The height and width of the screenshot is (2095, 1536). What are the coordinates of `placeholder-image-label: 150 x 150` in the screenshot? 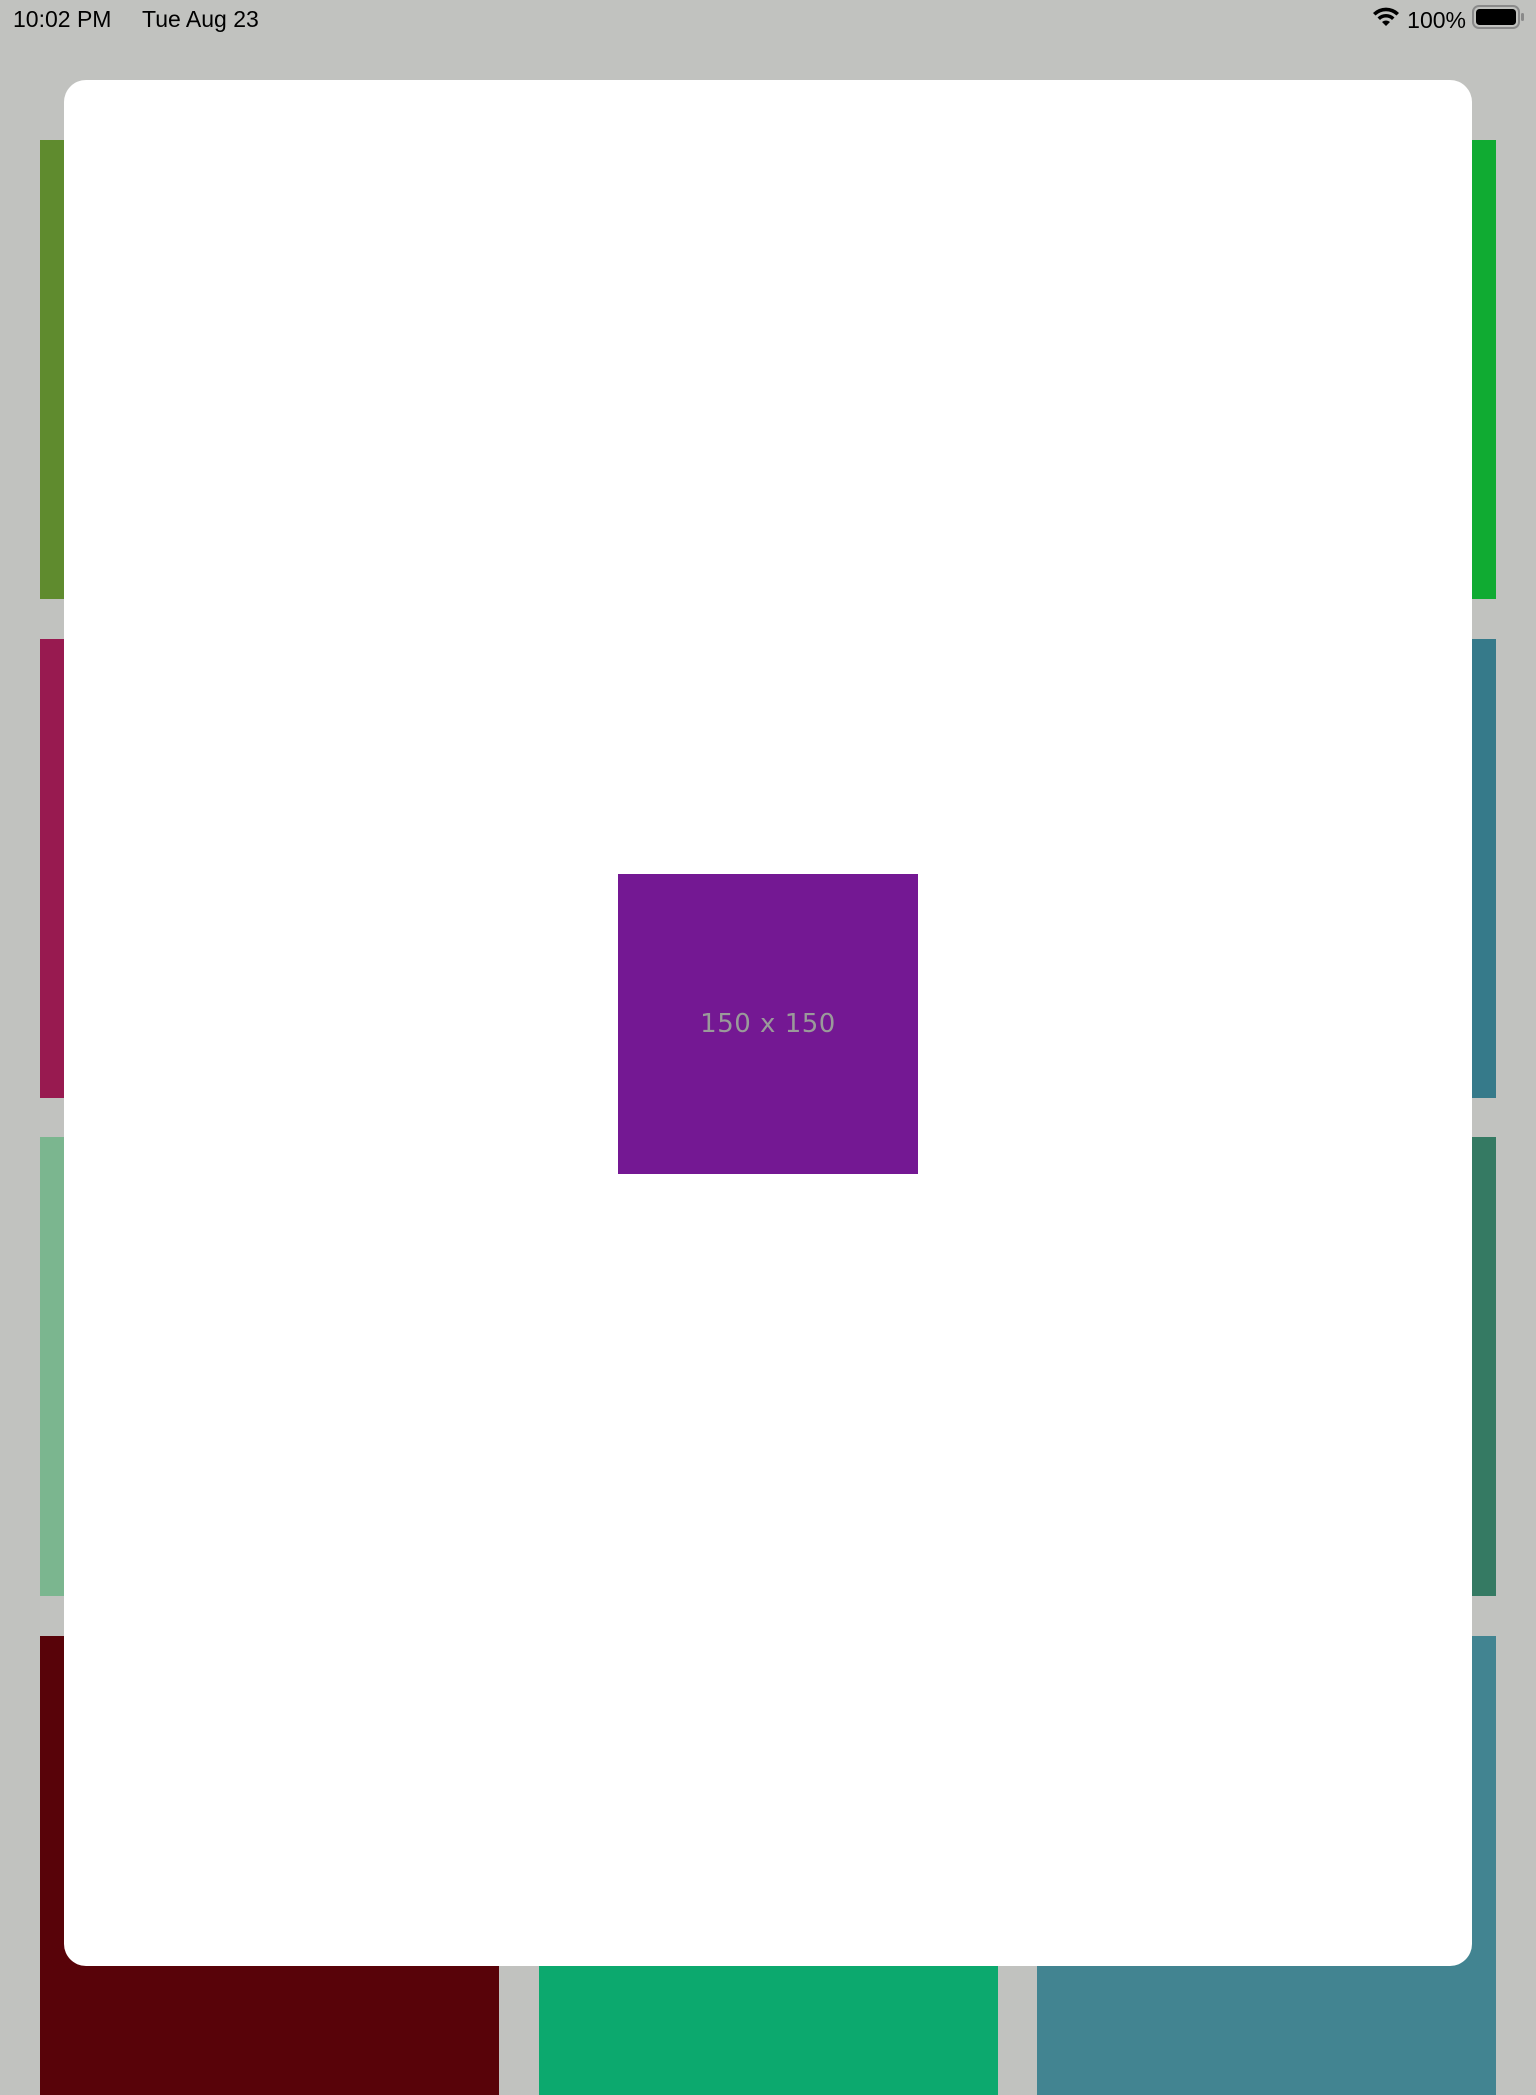 It's located at (768, 1024).